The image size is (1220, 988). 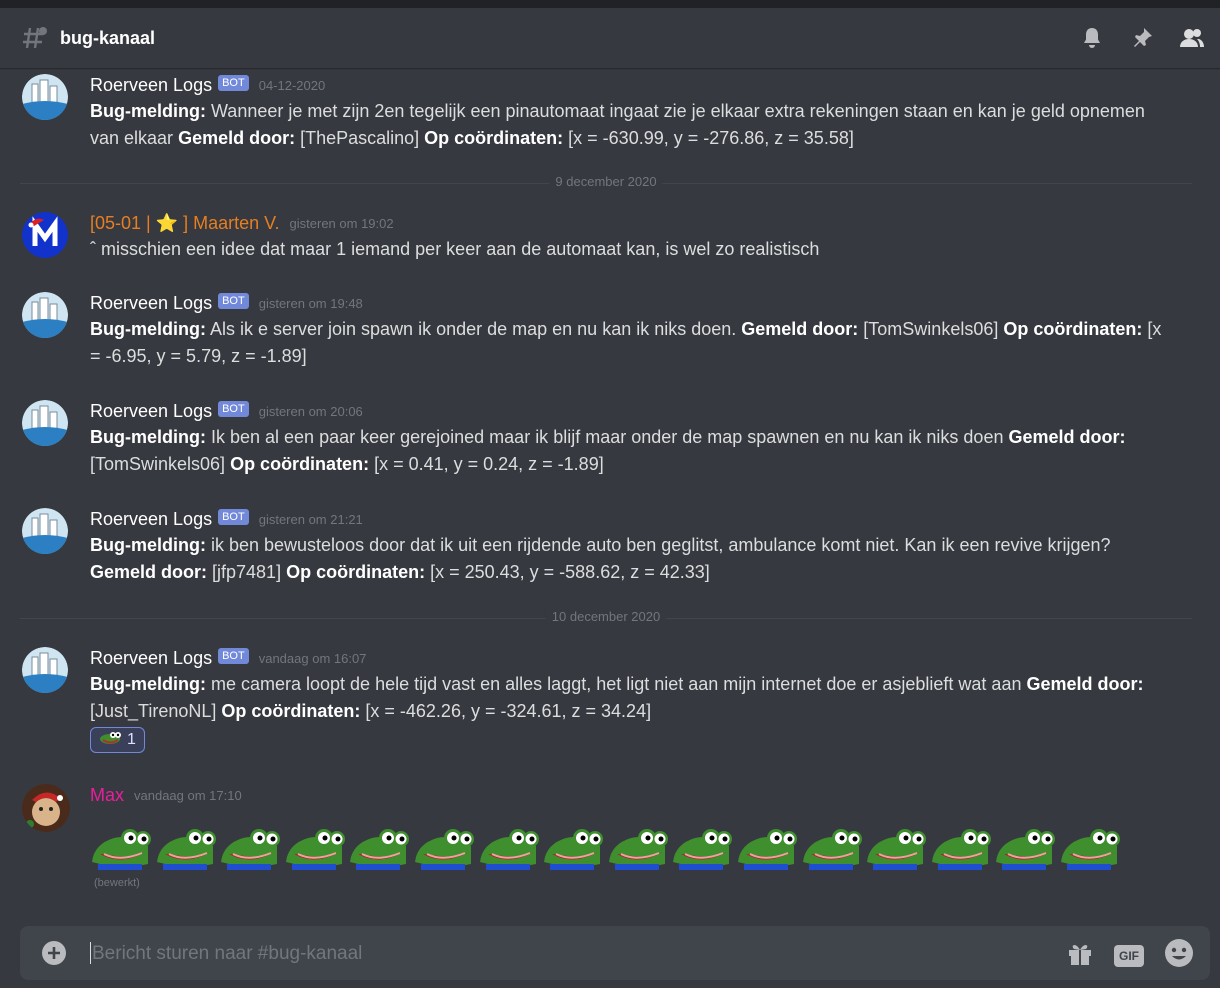 What do you see at coordinates (90, 953) in the screenshot?
I see `text-caret` at bounding box center [90, 953].